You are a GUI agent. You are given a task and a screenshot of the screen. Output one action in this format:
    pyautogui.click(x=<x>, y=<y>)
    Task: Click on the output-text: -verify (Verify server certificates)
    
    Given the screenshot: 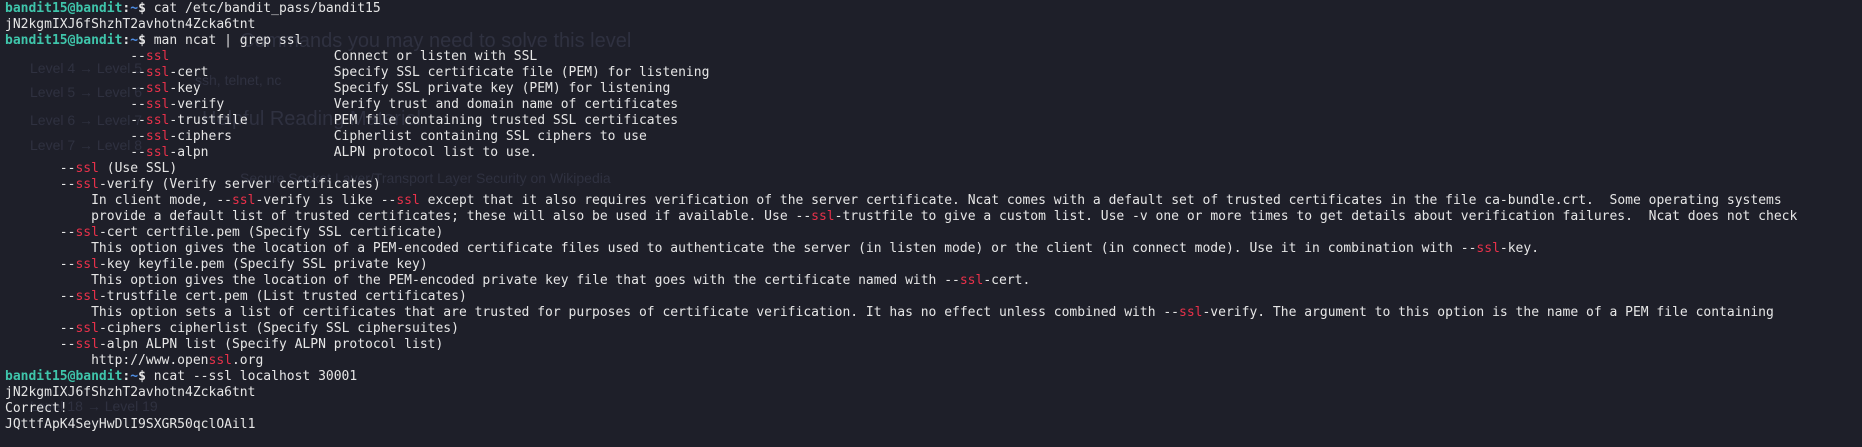 What is the action you would take?
    pyautogui.click(x=239, y=184)
    